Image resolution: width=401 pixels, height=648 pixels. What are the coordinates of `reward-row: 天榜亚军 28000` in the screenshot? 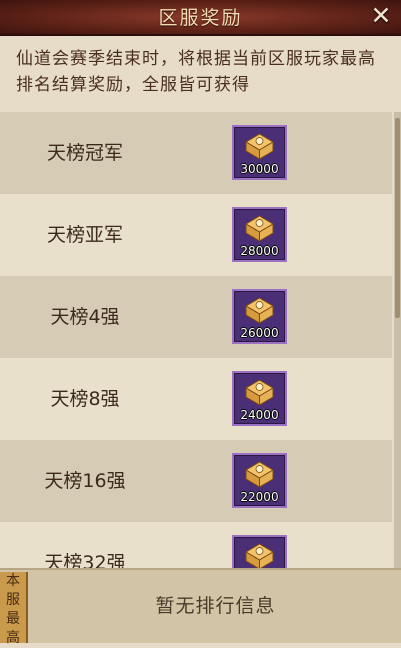 It's located at (196, 235).